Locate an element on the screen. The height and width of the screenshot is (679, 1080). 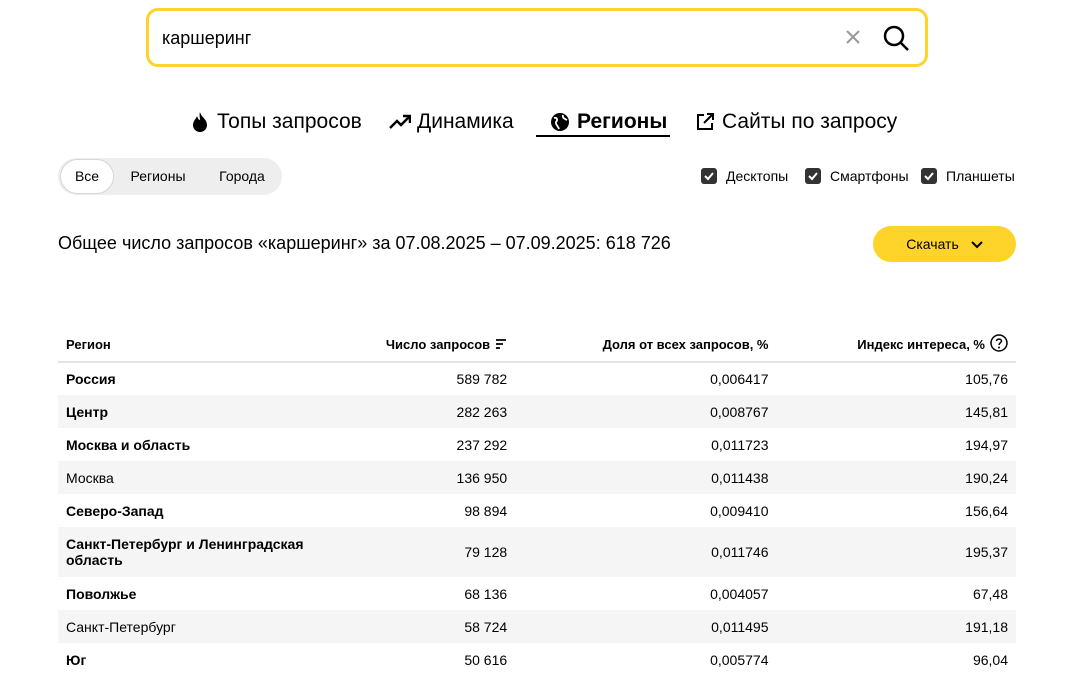
header-index: Индекс интереса, % is located at coordinates (896, 345).